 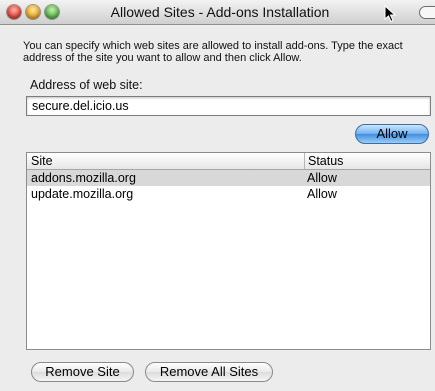 I want to click on address-label: Address of web site:, so click(x=86, y=85).